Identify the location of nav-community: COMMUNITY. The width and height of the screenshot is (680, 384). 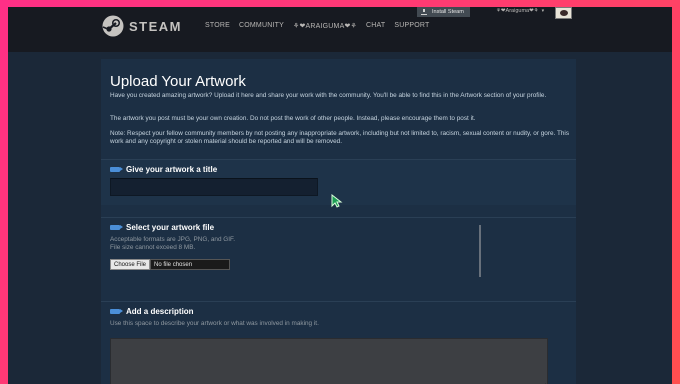
(261, 26).